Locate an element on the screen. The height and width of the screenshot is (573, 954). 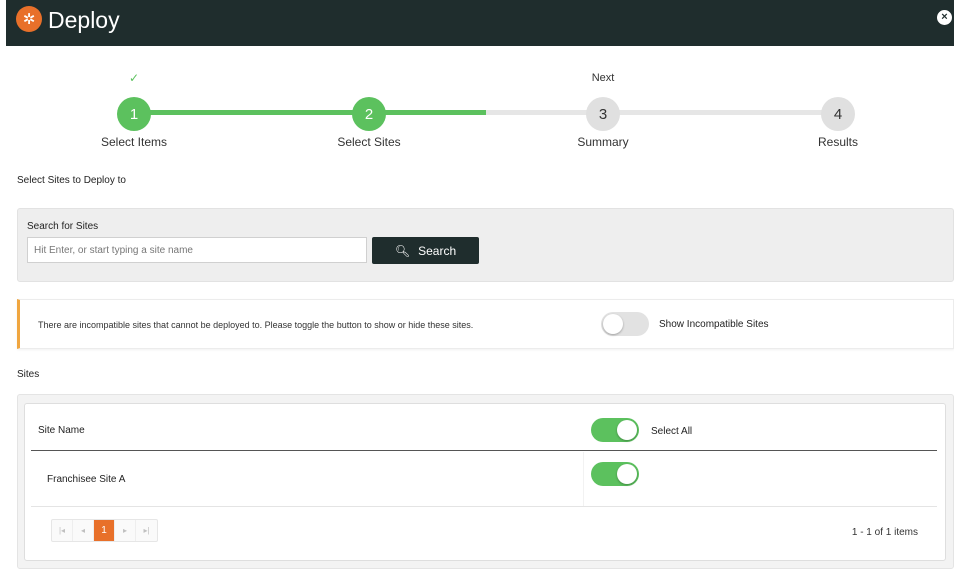
pagination: |◂ ◂ 1 ▸ ▸| is located at coordinates (104, 530).